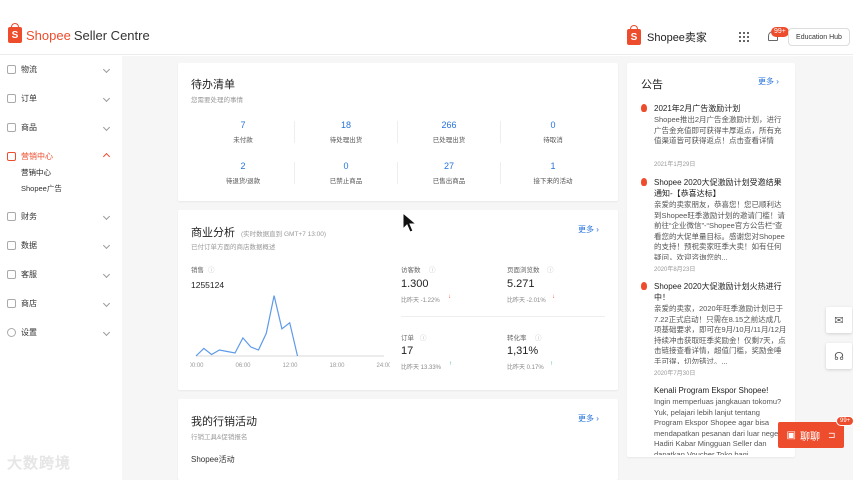 The image size is (853, 480). I want to click on analytics-subtitle: 已付订单方面的商店数据概述, so click(233, 247).